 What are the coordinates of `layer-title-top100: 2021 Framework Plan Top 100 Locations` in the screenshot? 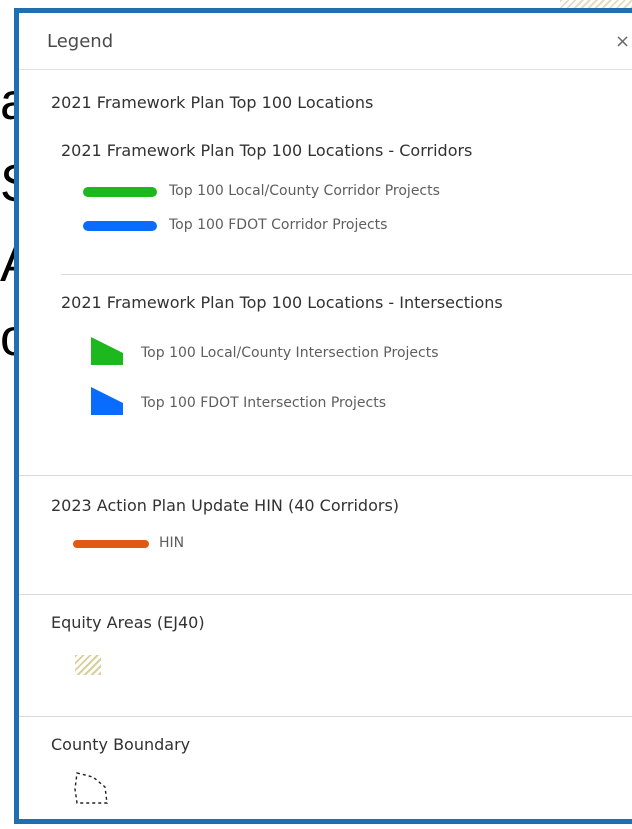 It's located at (212, 102).